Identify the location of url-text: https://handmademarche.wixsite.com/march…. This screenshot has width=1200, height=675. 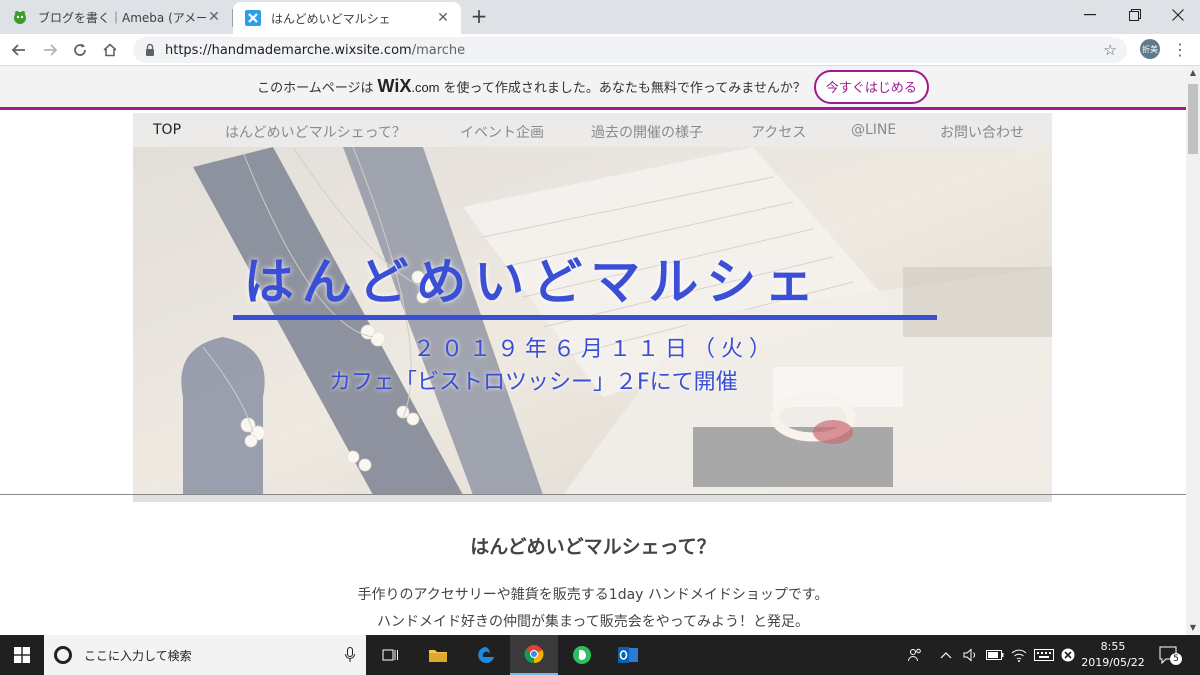
(315, 50).